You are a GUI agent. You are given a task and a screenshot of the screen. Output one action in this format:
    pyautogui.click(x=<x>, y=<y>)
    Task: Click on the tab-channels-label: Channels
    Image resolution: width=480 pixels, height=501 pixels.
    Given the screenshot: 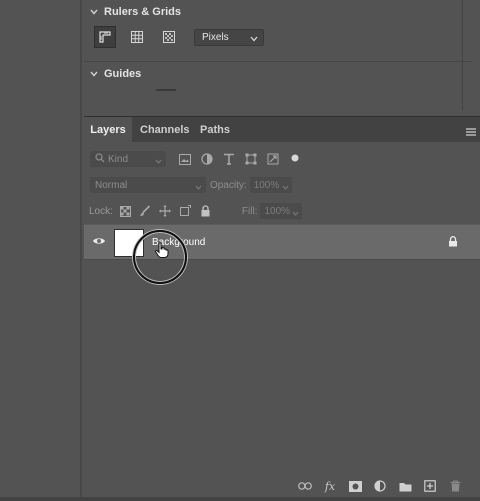 What is the action you would take?
    pyautogui.click(x=165, y=130)
    